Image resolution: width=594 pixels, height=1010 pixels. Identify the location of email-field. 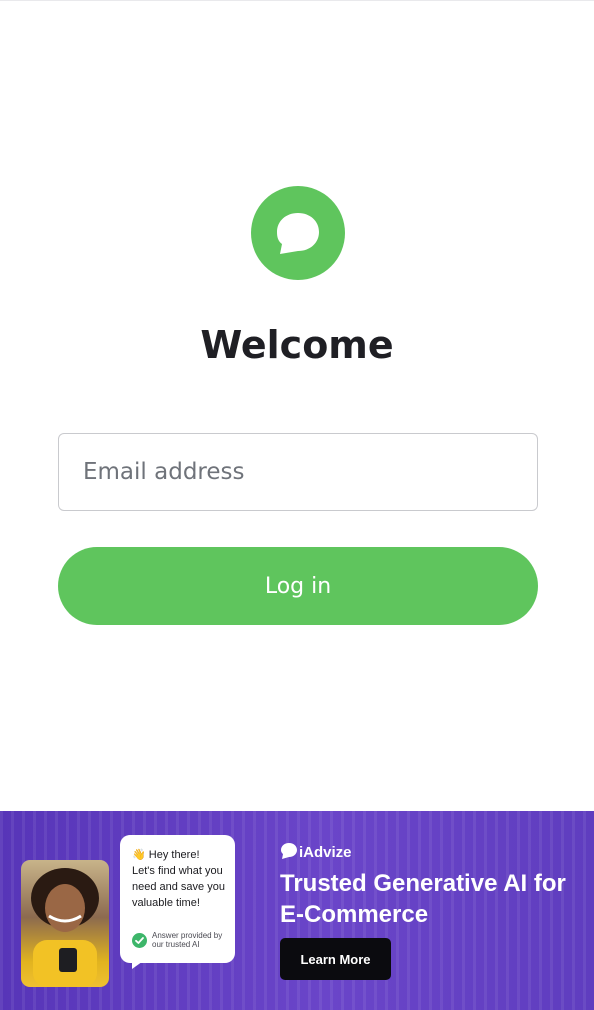
(298, 472).